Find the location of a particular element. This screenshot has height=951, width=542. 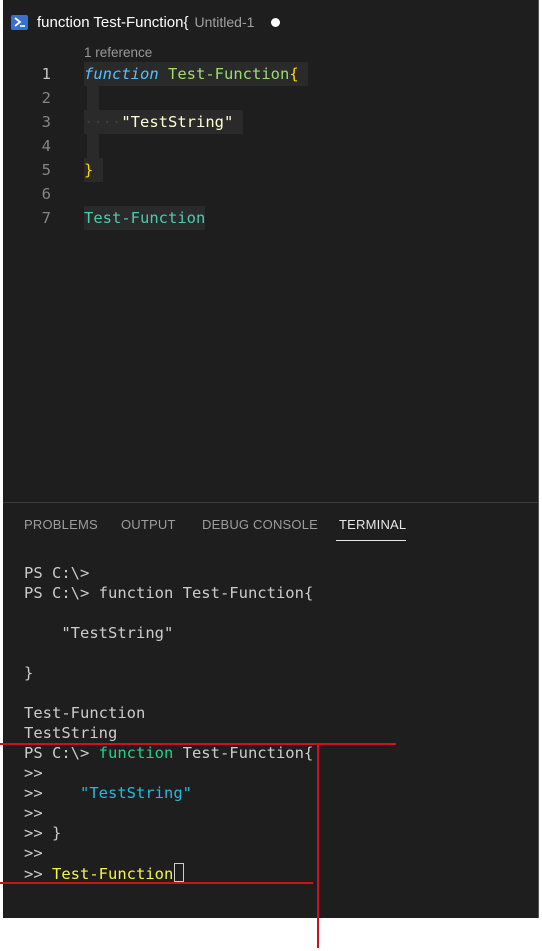

annotation-line-bottom is located at coordinates (156, 883).